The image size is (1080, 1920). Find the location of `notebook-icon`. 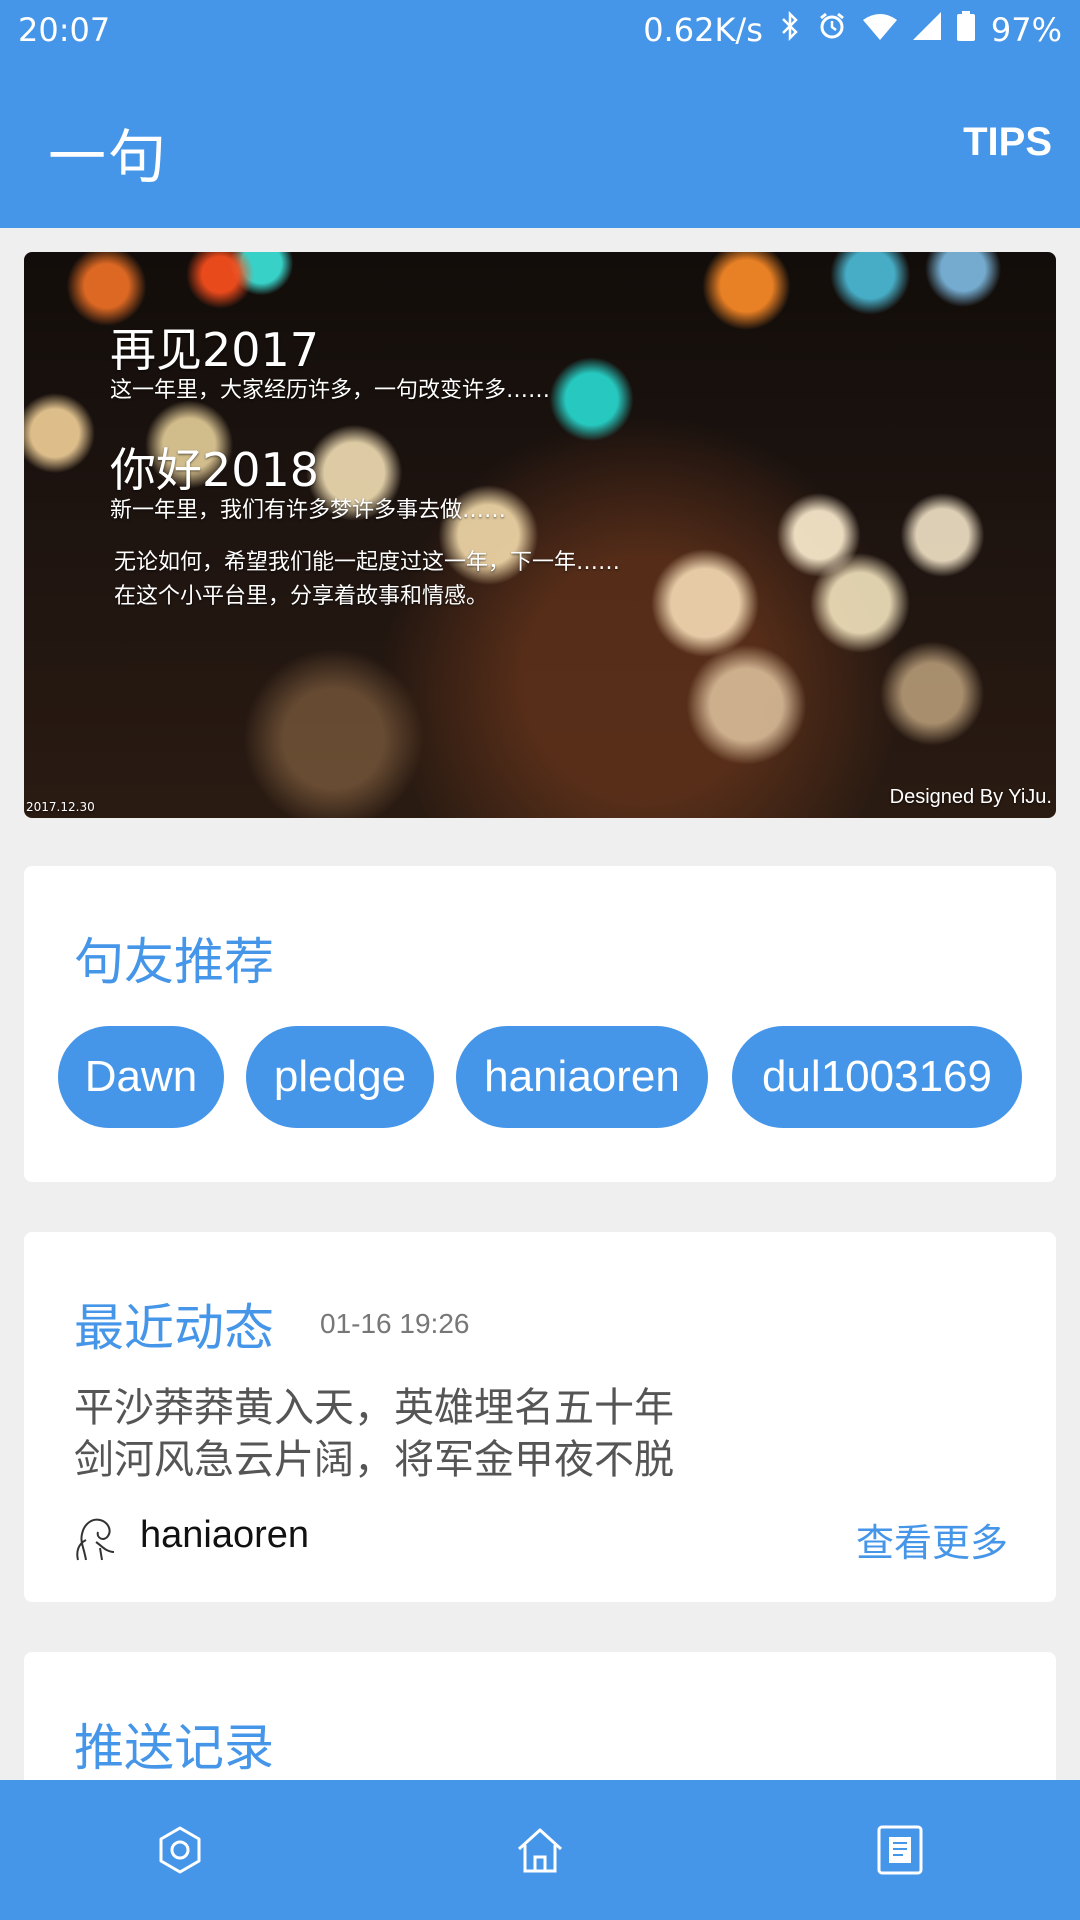

notebook-icon is located at coordinates (900, 1850).